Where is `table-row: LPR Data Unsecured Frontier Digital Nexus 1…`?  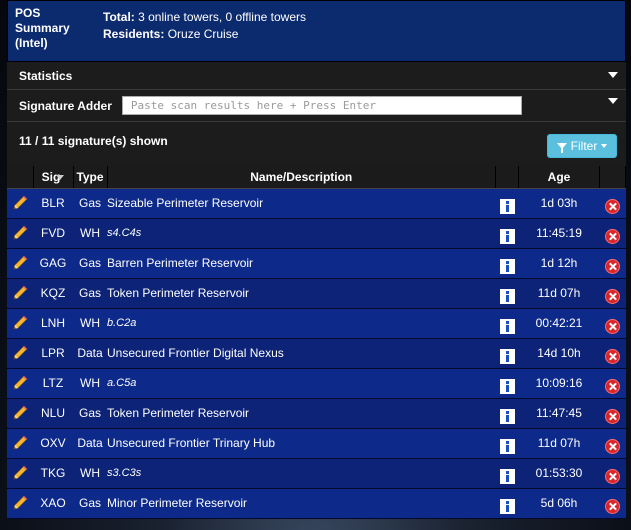 table-row: LPR Data Unsecured Frontier Digital Nexus 1… is located at coordinates (316, 353).